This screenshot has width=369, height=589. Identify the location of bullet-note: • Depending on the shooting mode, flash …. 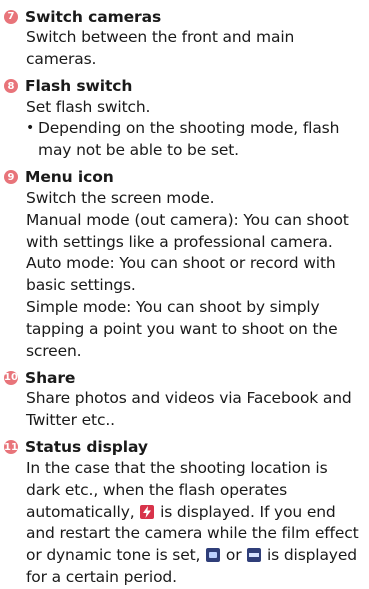
(194, 140).